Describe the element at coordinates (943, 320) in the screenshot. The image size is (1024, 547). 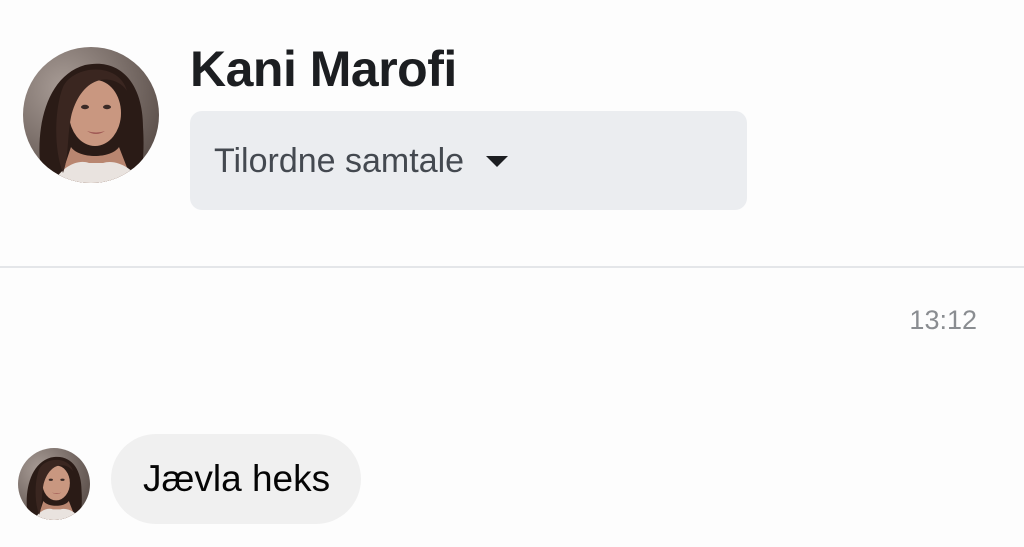
I see `message-timestamp: 13:12` at that location.